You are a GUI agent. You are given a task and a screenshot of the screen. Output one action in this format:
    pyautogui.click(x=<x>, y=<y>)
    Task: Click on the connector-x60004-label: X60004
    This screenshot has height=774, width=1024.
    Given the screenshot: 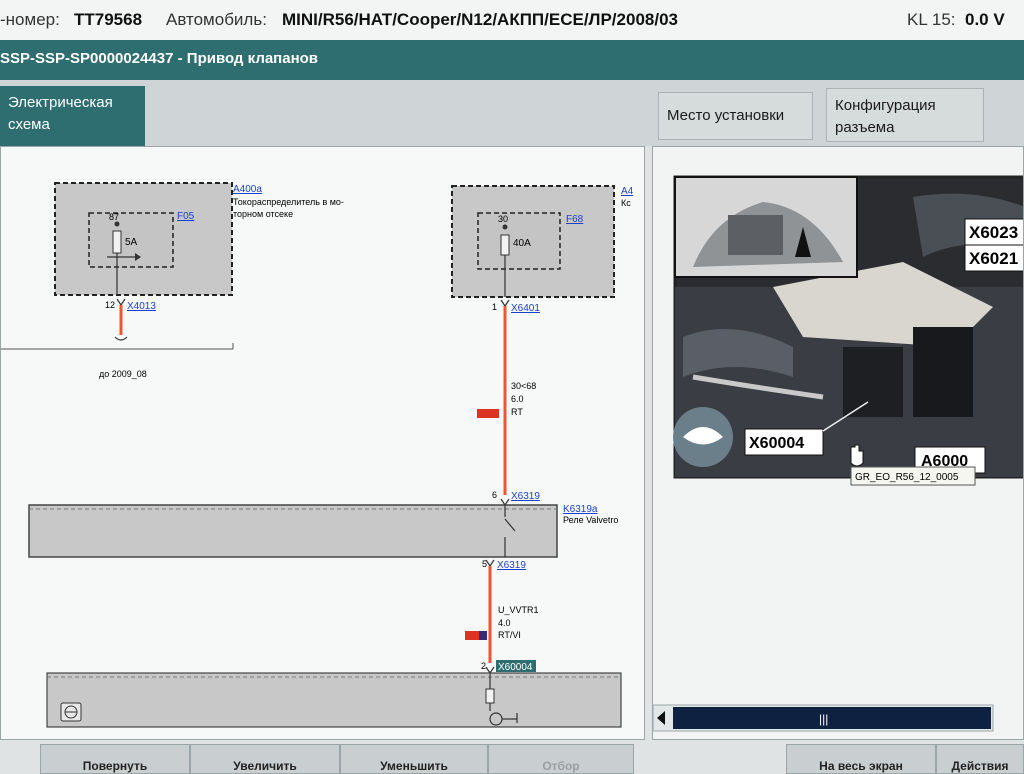 What is the action you would take?
    pyautogui.click(x=515, y=667)
    